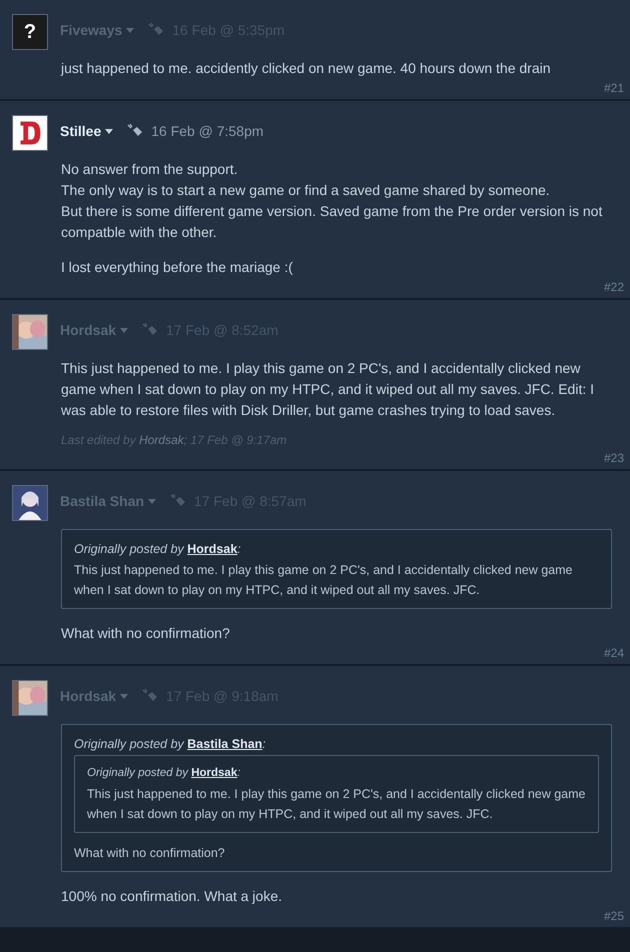  I want to click on post-number: #24, so click(614, 653).